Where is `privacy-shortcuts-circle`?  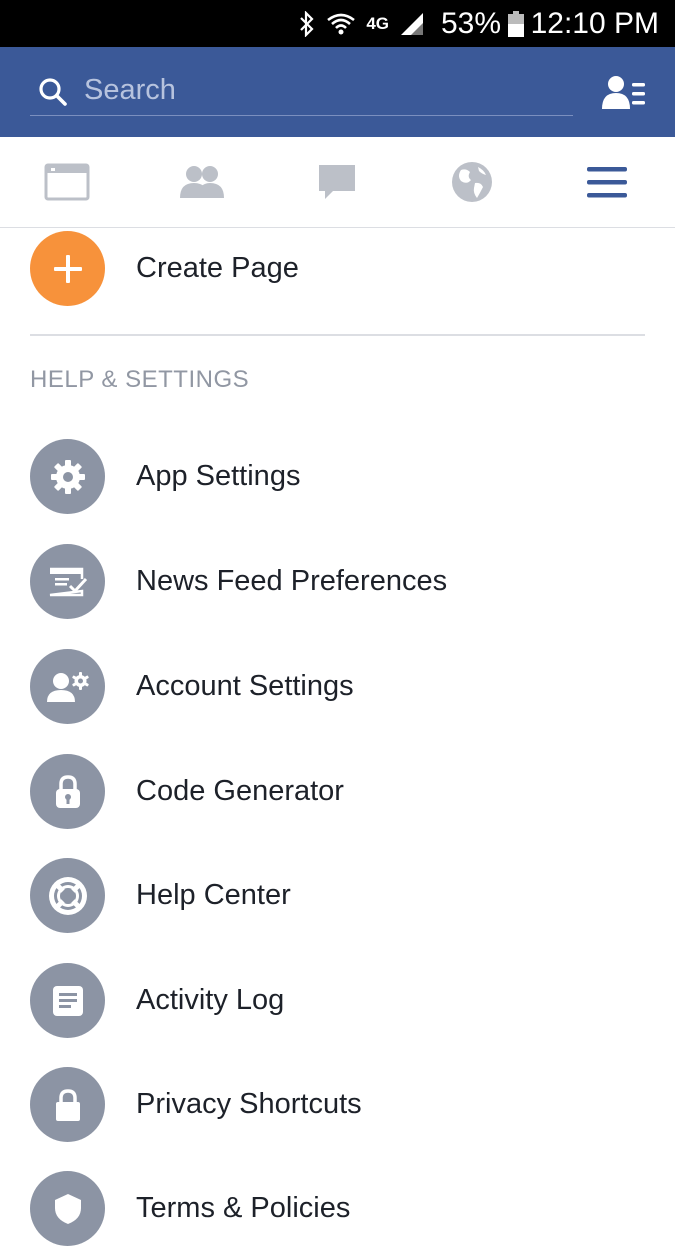 privacy-shortcuts-circle is located at coordinates (67, 1104).